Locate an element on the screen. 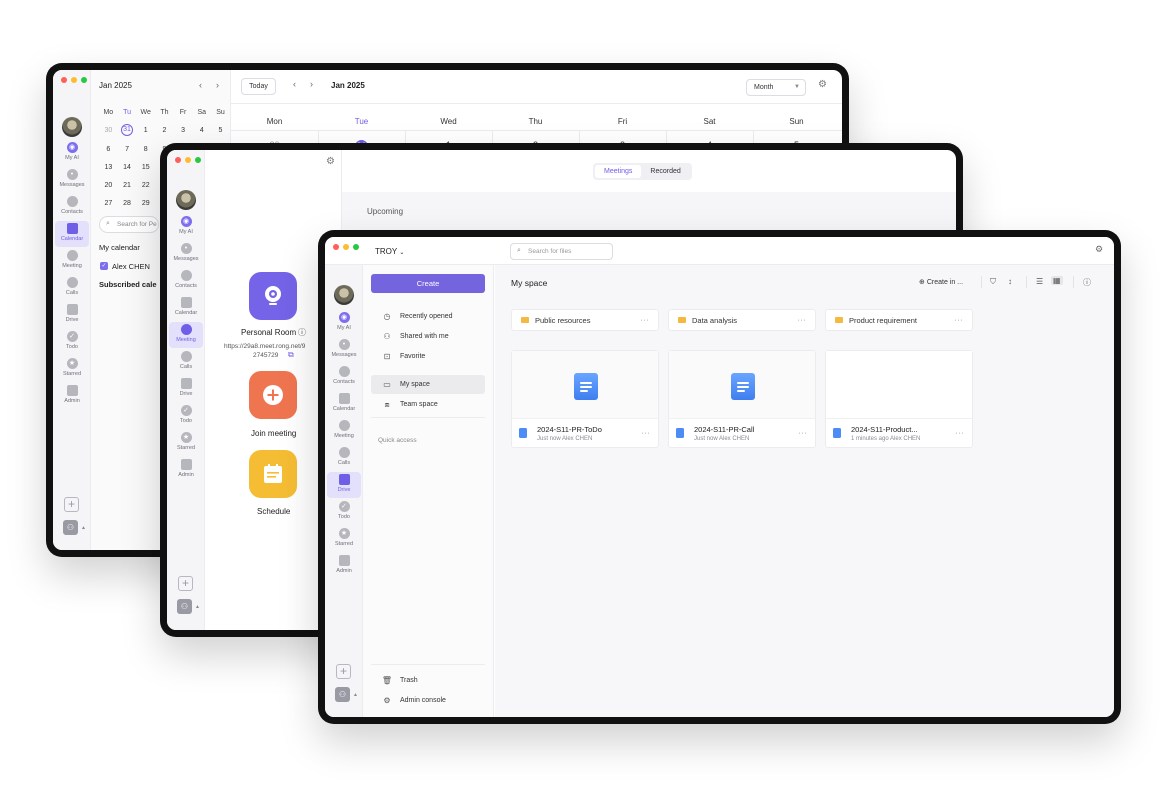 The width and height of the screenshot is (1165, 788). mini-day: 6 is located at coordinates (108, 149).